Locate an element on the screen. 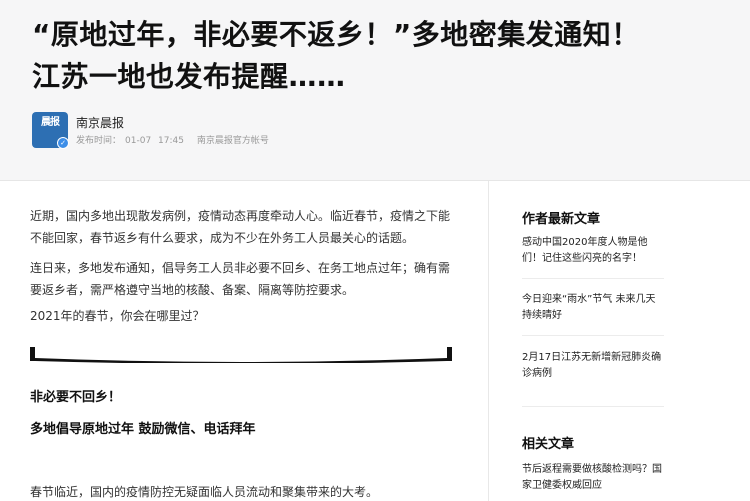 The width and height of the screenshot is (750, 501). subhead-2: 多地倡导原地过年 鼓励微信、电话拜年 is located at coordinates (143, 429).